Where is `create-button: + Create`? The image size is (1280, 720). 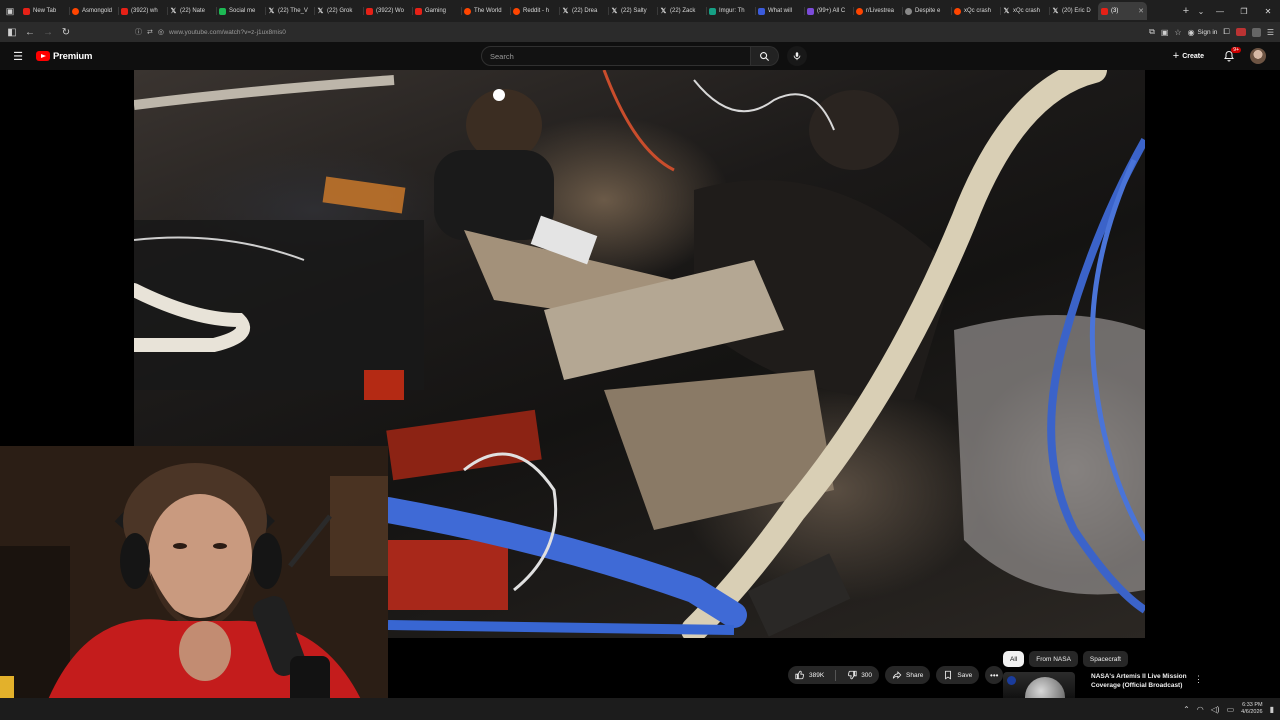
create-button: + Create is located at coordinates (1188, 56).